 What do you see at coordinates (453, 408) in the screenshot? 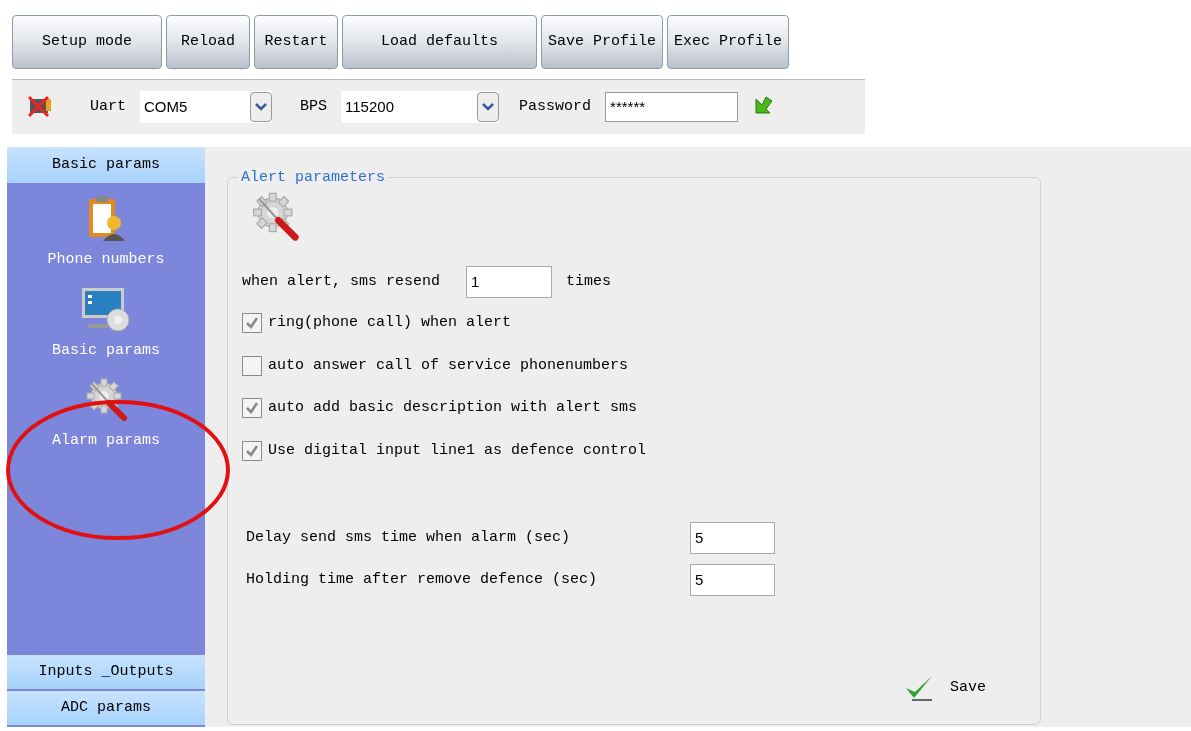
I see `checkbox-label: auto add basic description with alert sms` at bounding box center [453, 408].